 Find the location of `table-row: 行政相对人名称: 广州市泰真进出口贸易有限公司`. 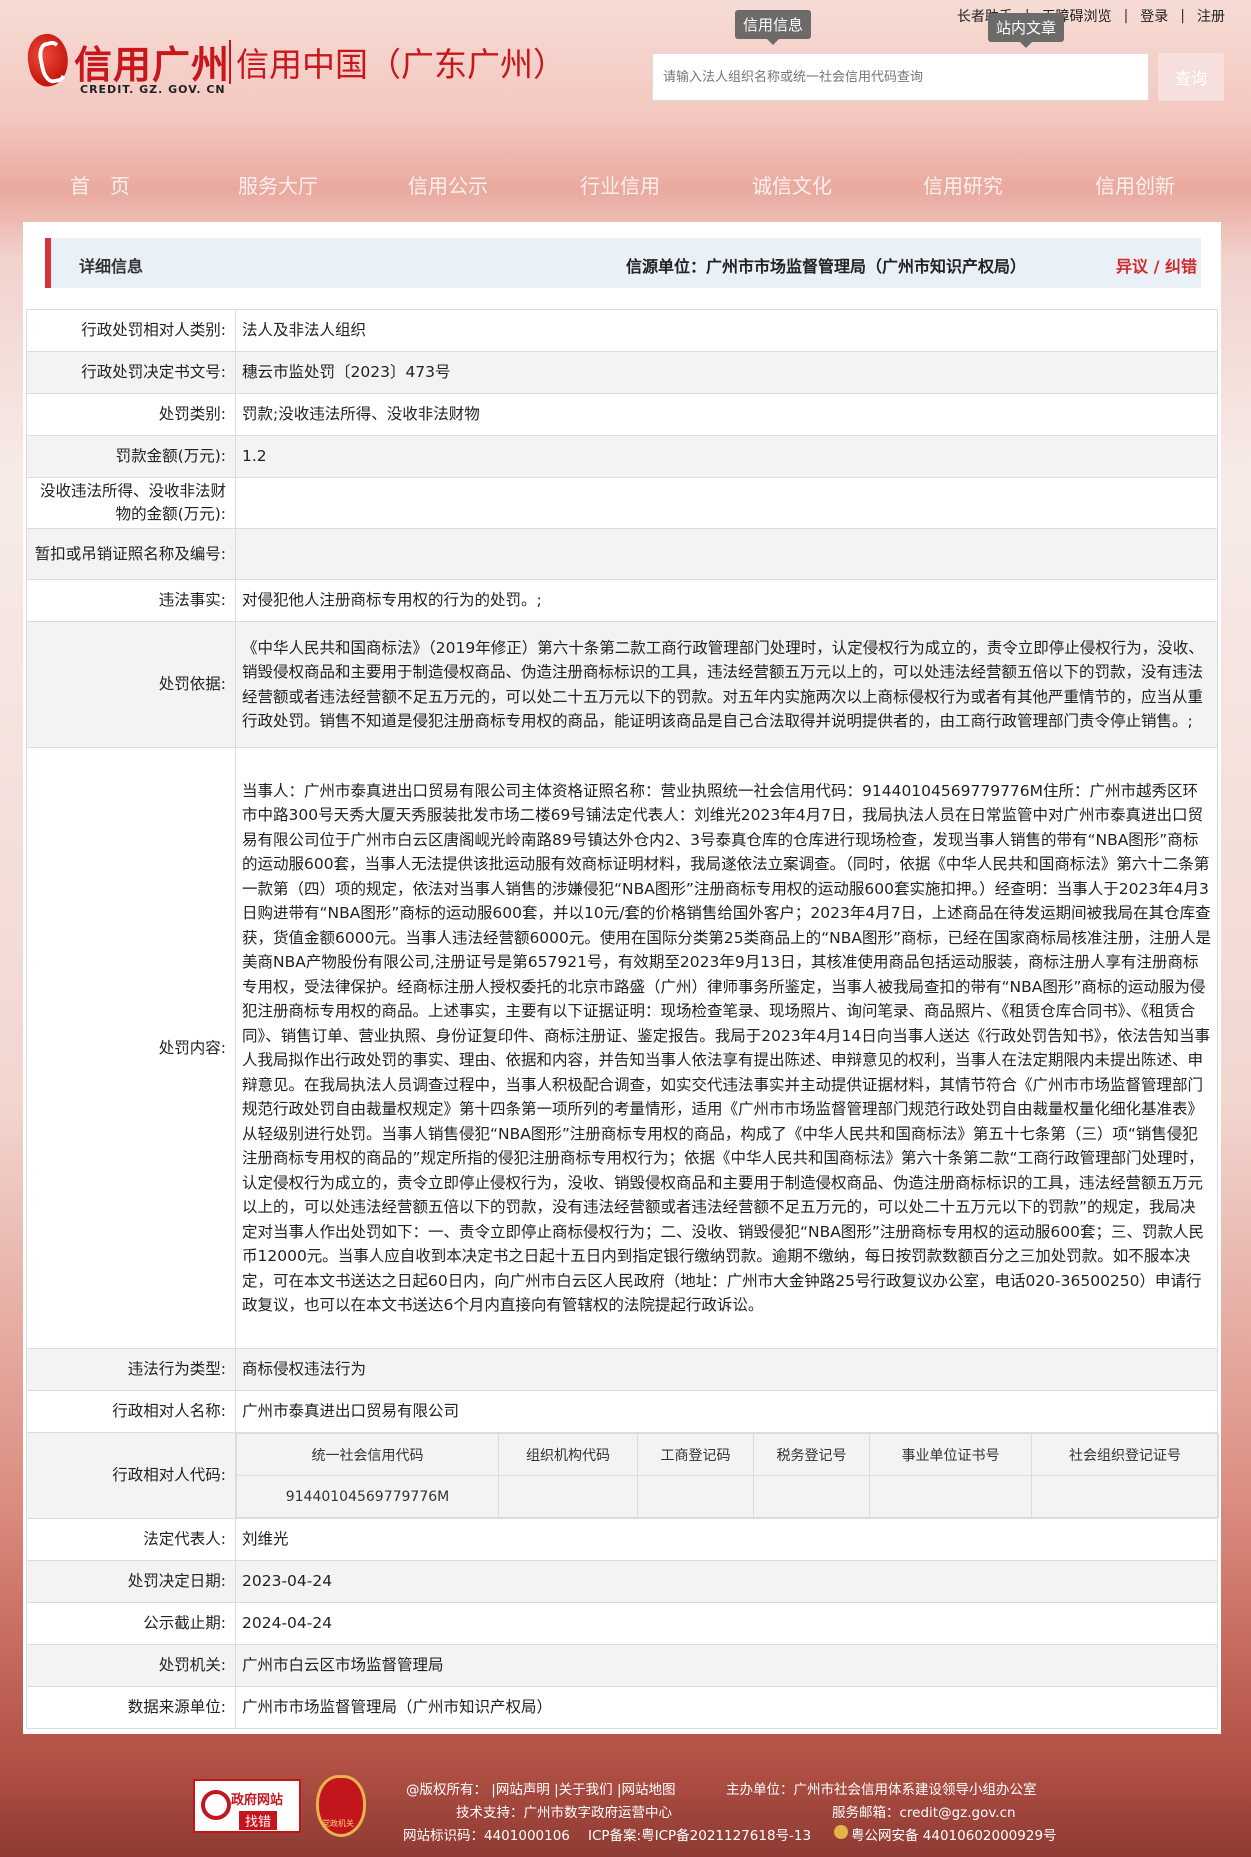

table-row: 行政相对人名称: 广州市泰真进出口贸易有限公司 is located at coordinates (622, 1411).